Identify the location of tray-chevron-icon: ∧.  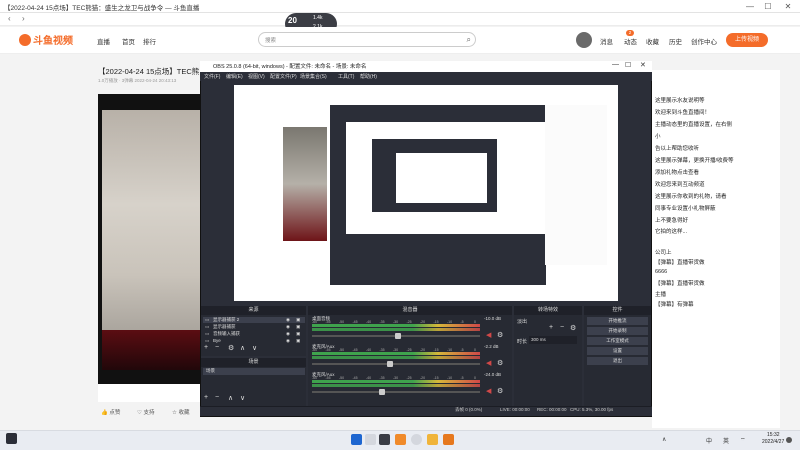
(664, 439).